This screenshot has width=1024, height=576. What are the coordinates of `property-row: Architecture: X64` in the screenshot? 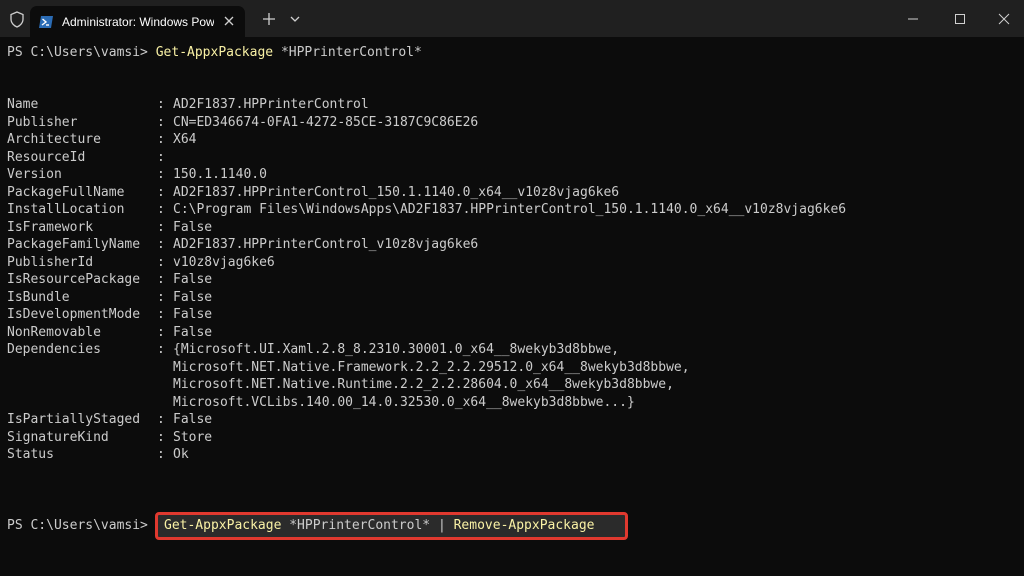 It's located at (101, 140).